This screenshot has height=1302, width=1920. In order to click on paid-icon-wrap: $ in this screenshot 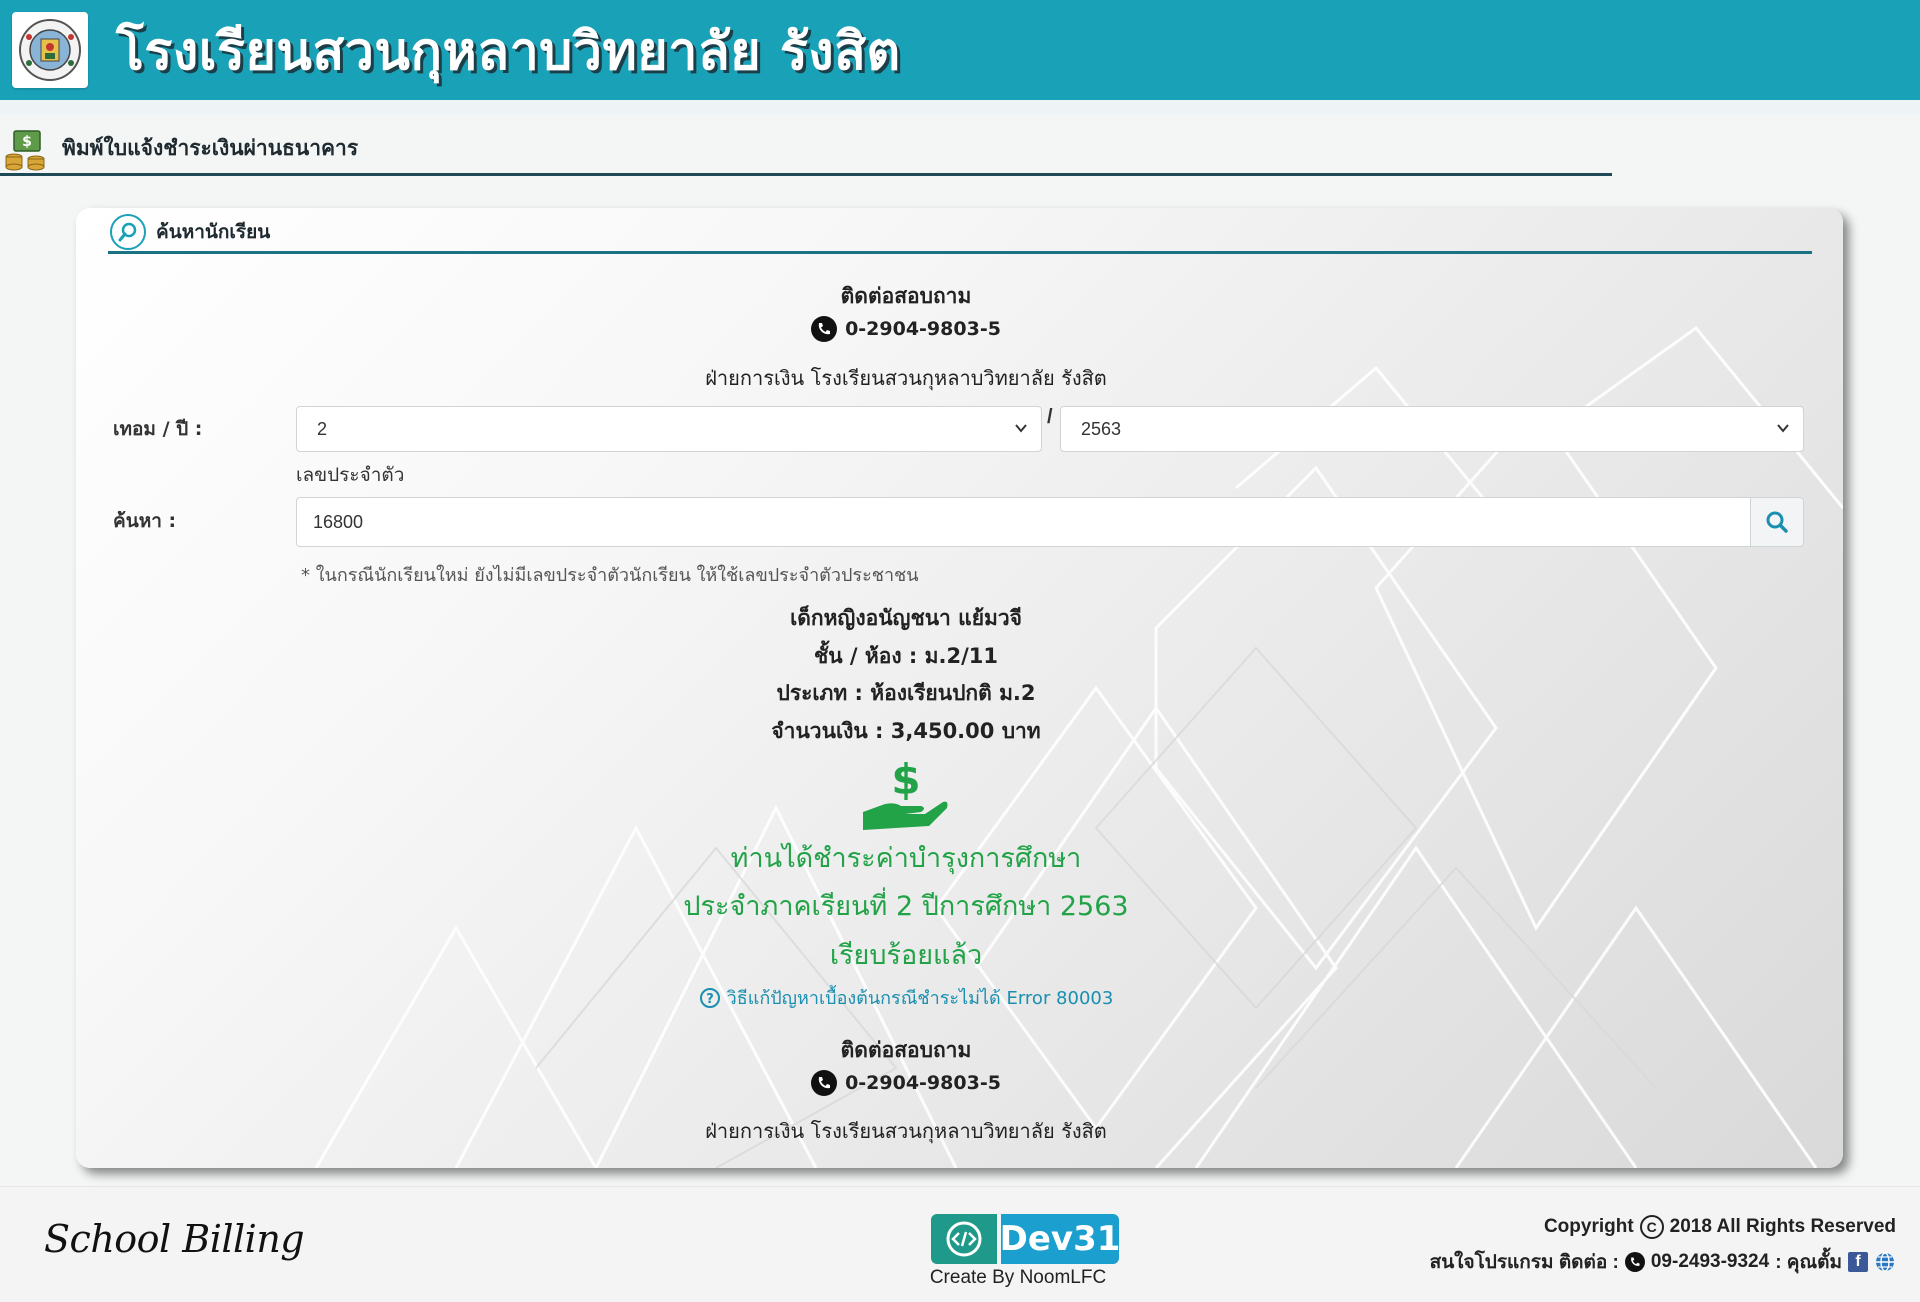, I will do `click(906, 798)`.